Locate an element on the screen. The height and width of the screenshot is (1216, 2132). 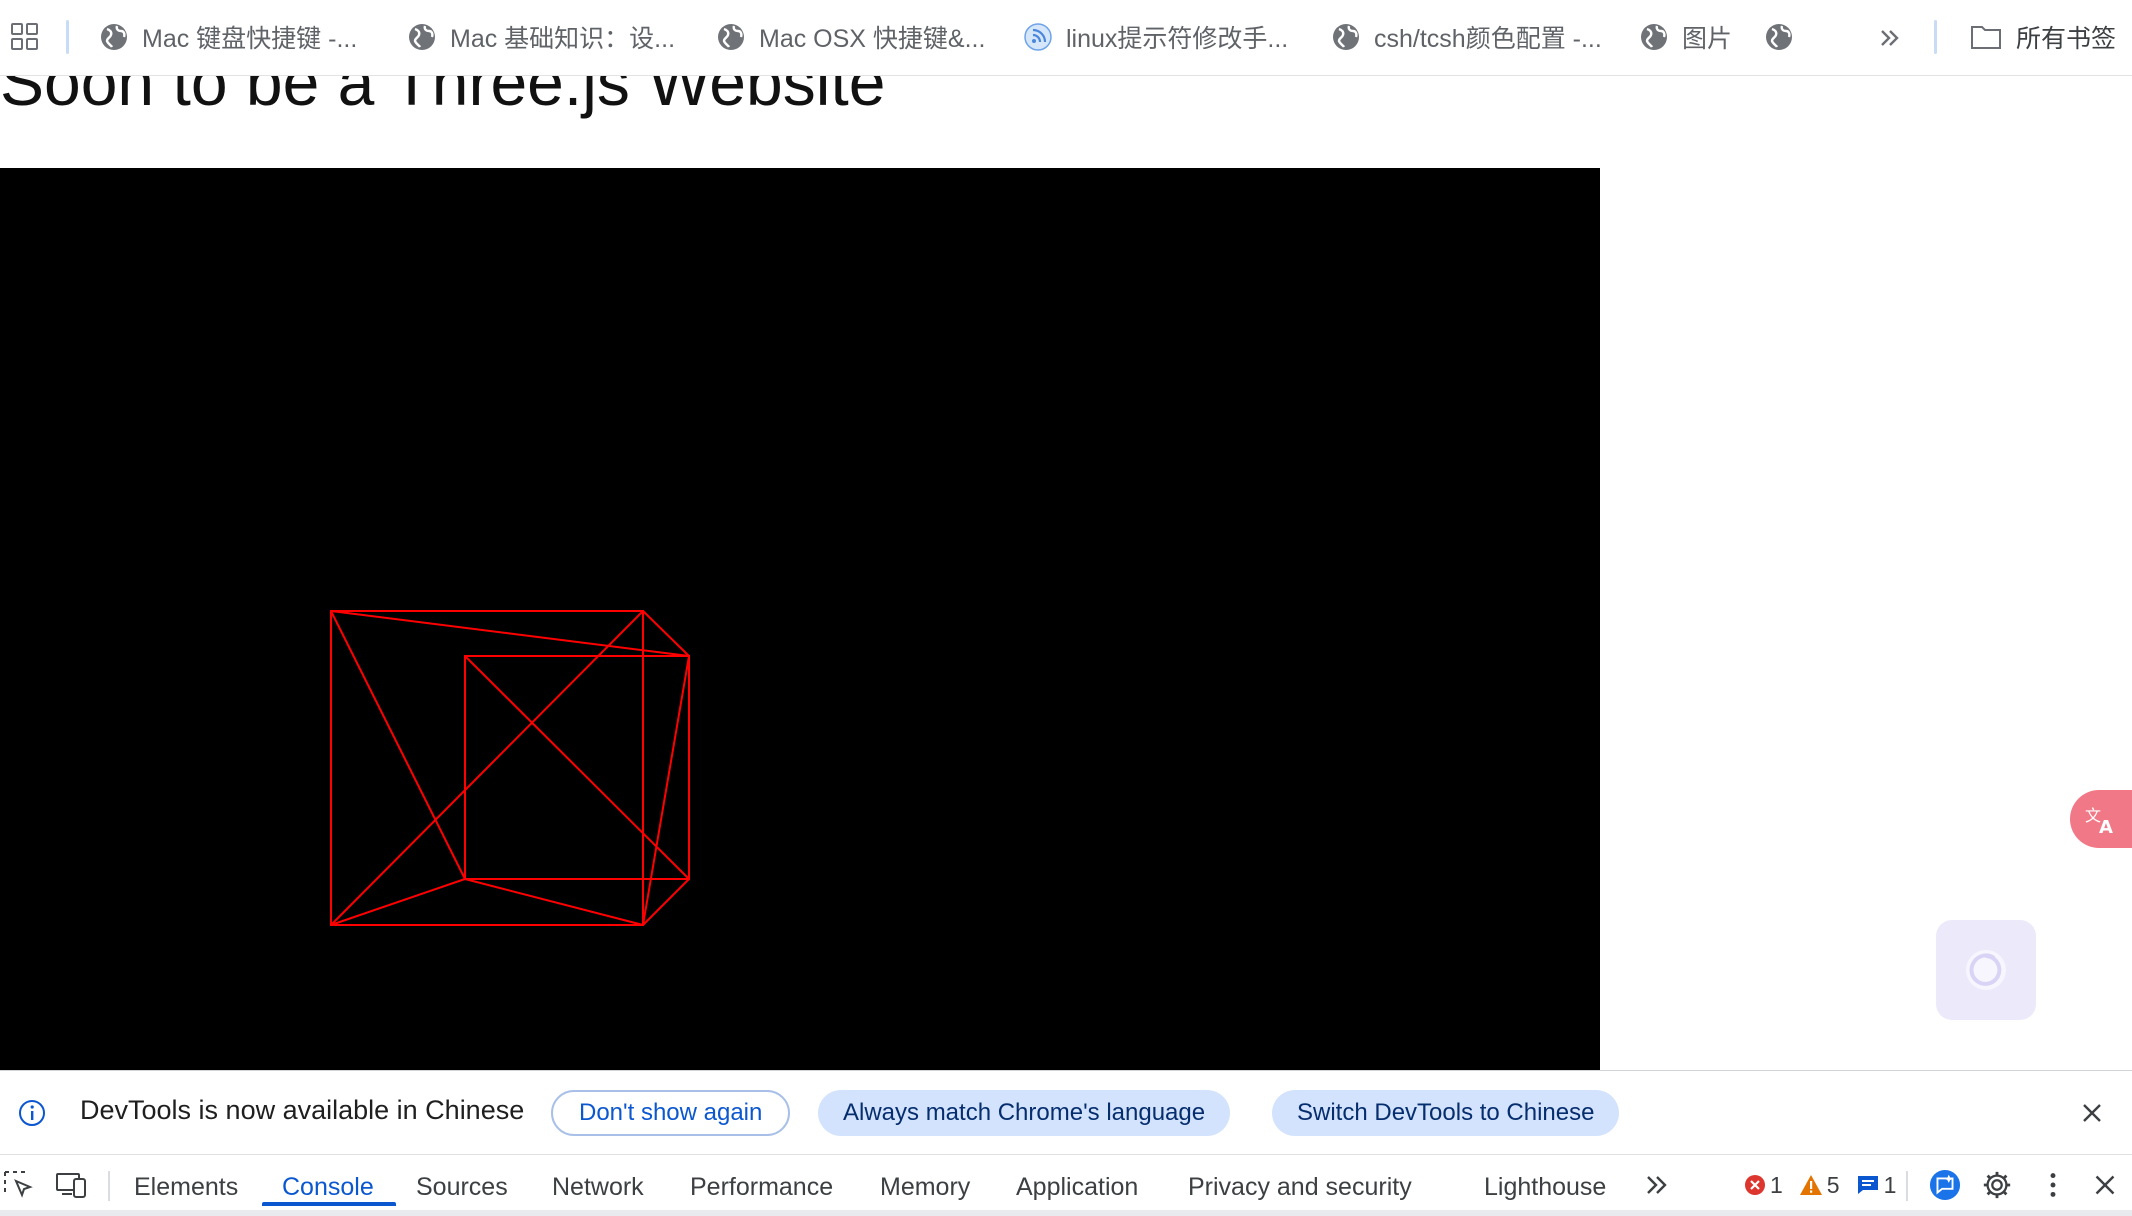
dont-show-again-button: Don't show again is located at coordinates (671, 1113).